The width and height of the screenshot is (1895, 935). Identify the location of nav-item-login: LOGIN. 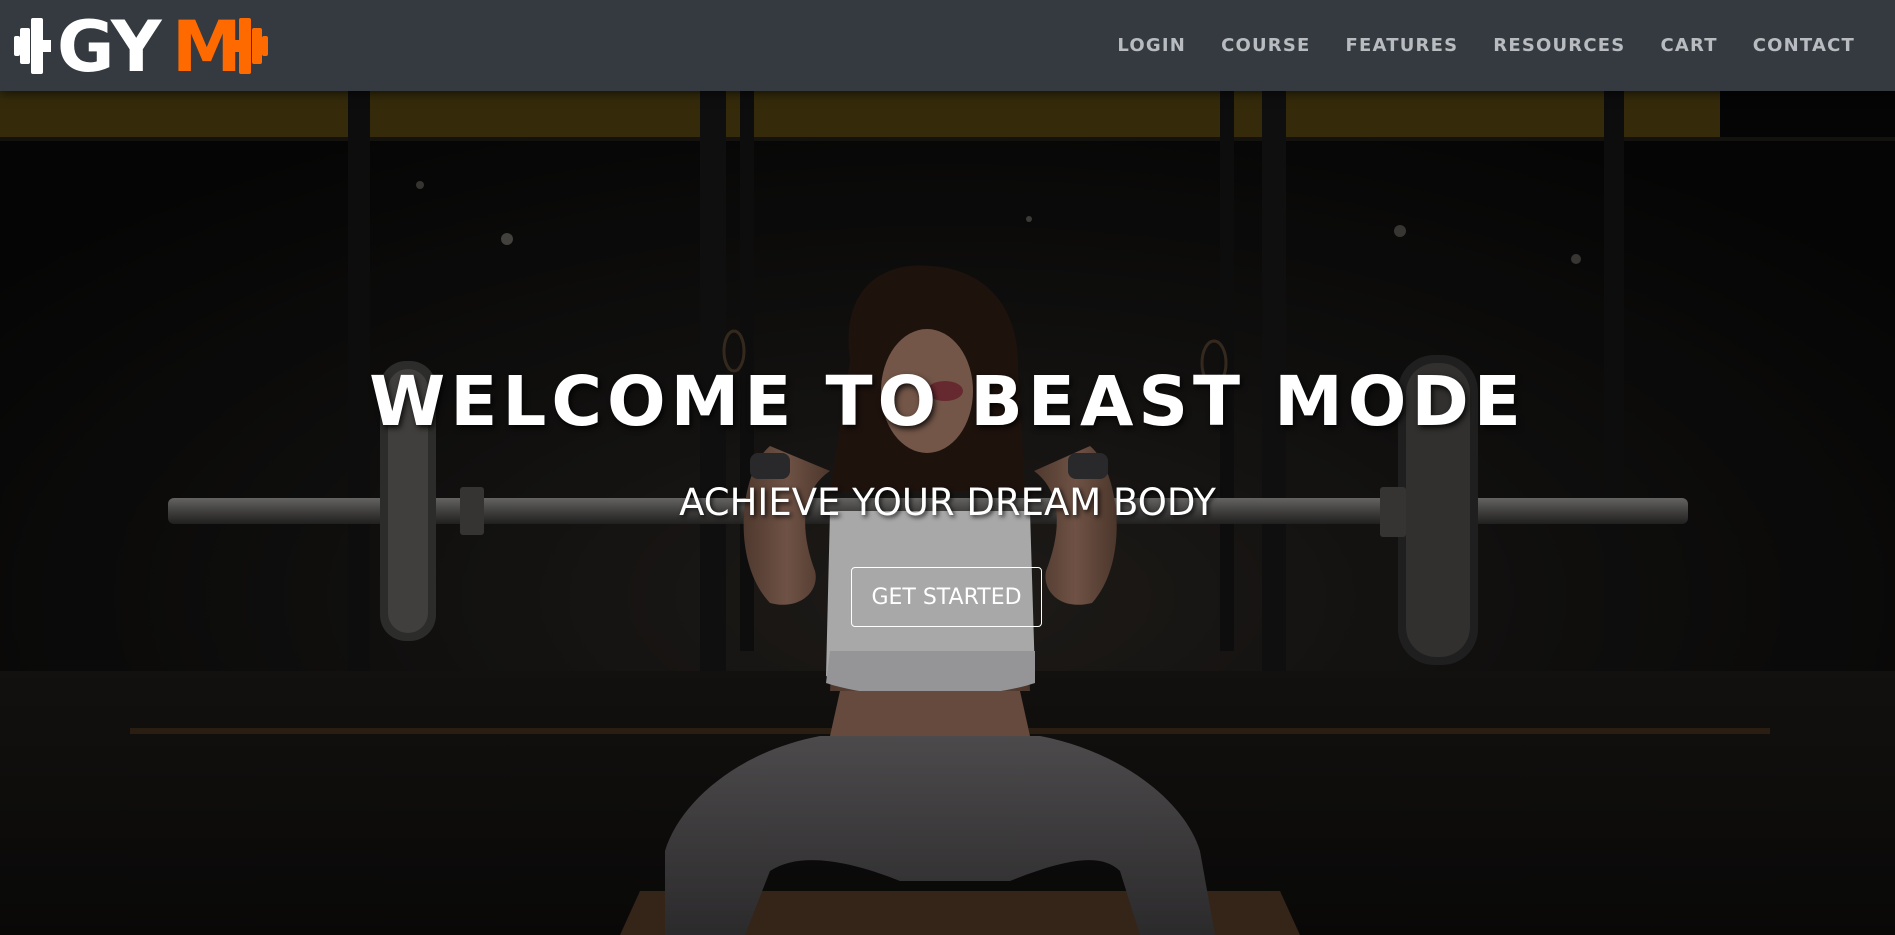
(1151, 45).